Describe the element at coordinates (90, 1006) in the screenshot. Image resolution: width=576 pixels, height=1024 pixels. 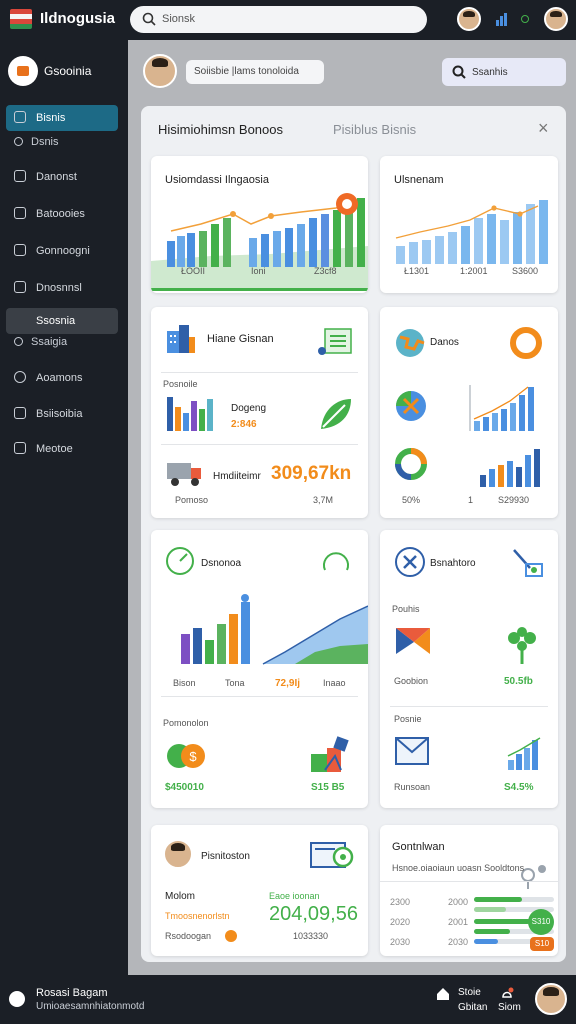
I see `footer-subtitle: Umioaesamnhiatonmotd` at that location.